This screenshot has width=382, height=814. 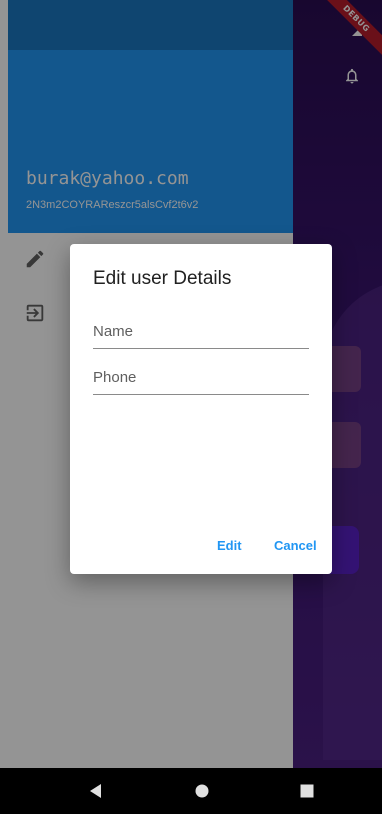 What do you see at coordinates (162, 278) in the screenshot?
I see `dialog-title: Edit user Details` at bounding box center [162, 278].